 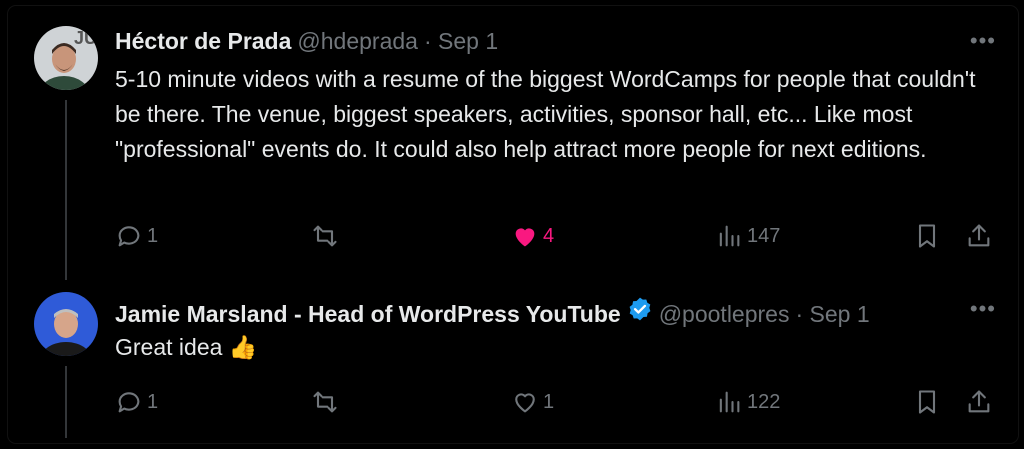 I want to click on avatar, so click(x=66, y=324).